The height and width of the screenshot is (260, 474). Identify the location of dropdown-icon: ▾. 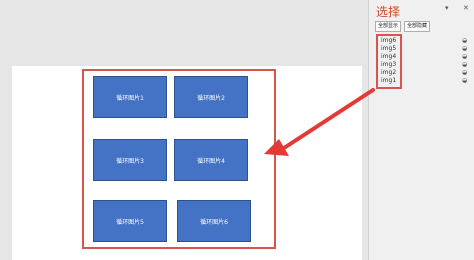
(447, 8).